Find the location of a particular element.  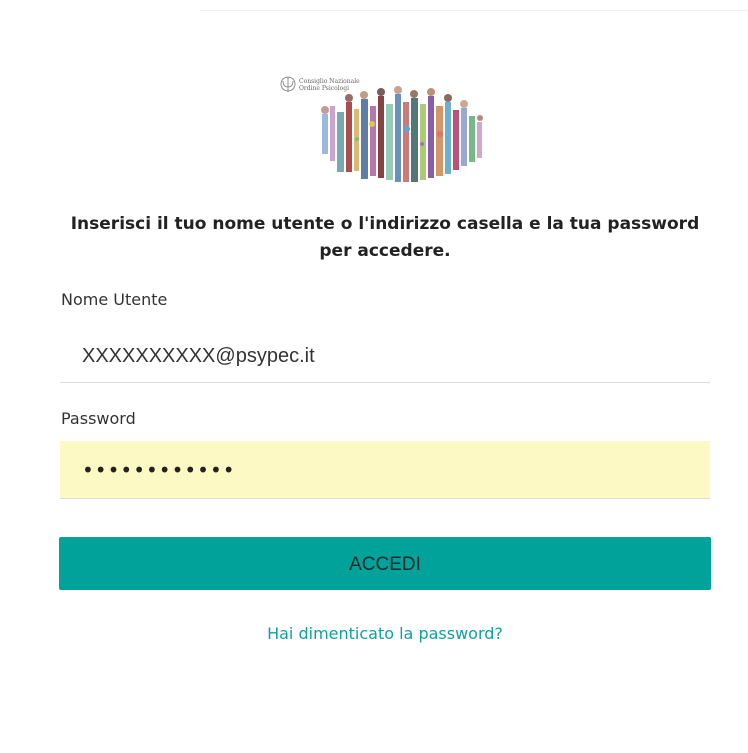

password-label: Password is located at coordinates (98, 418).